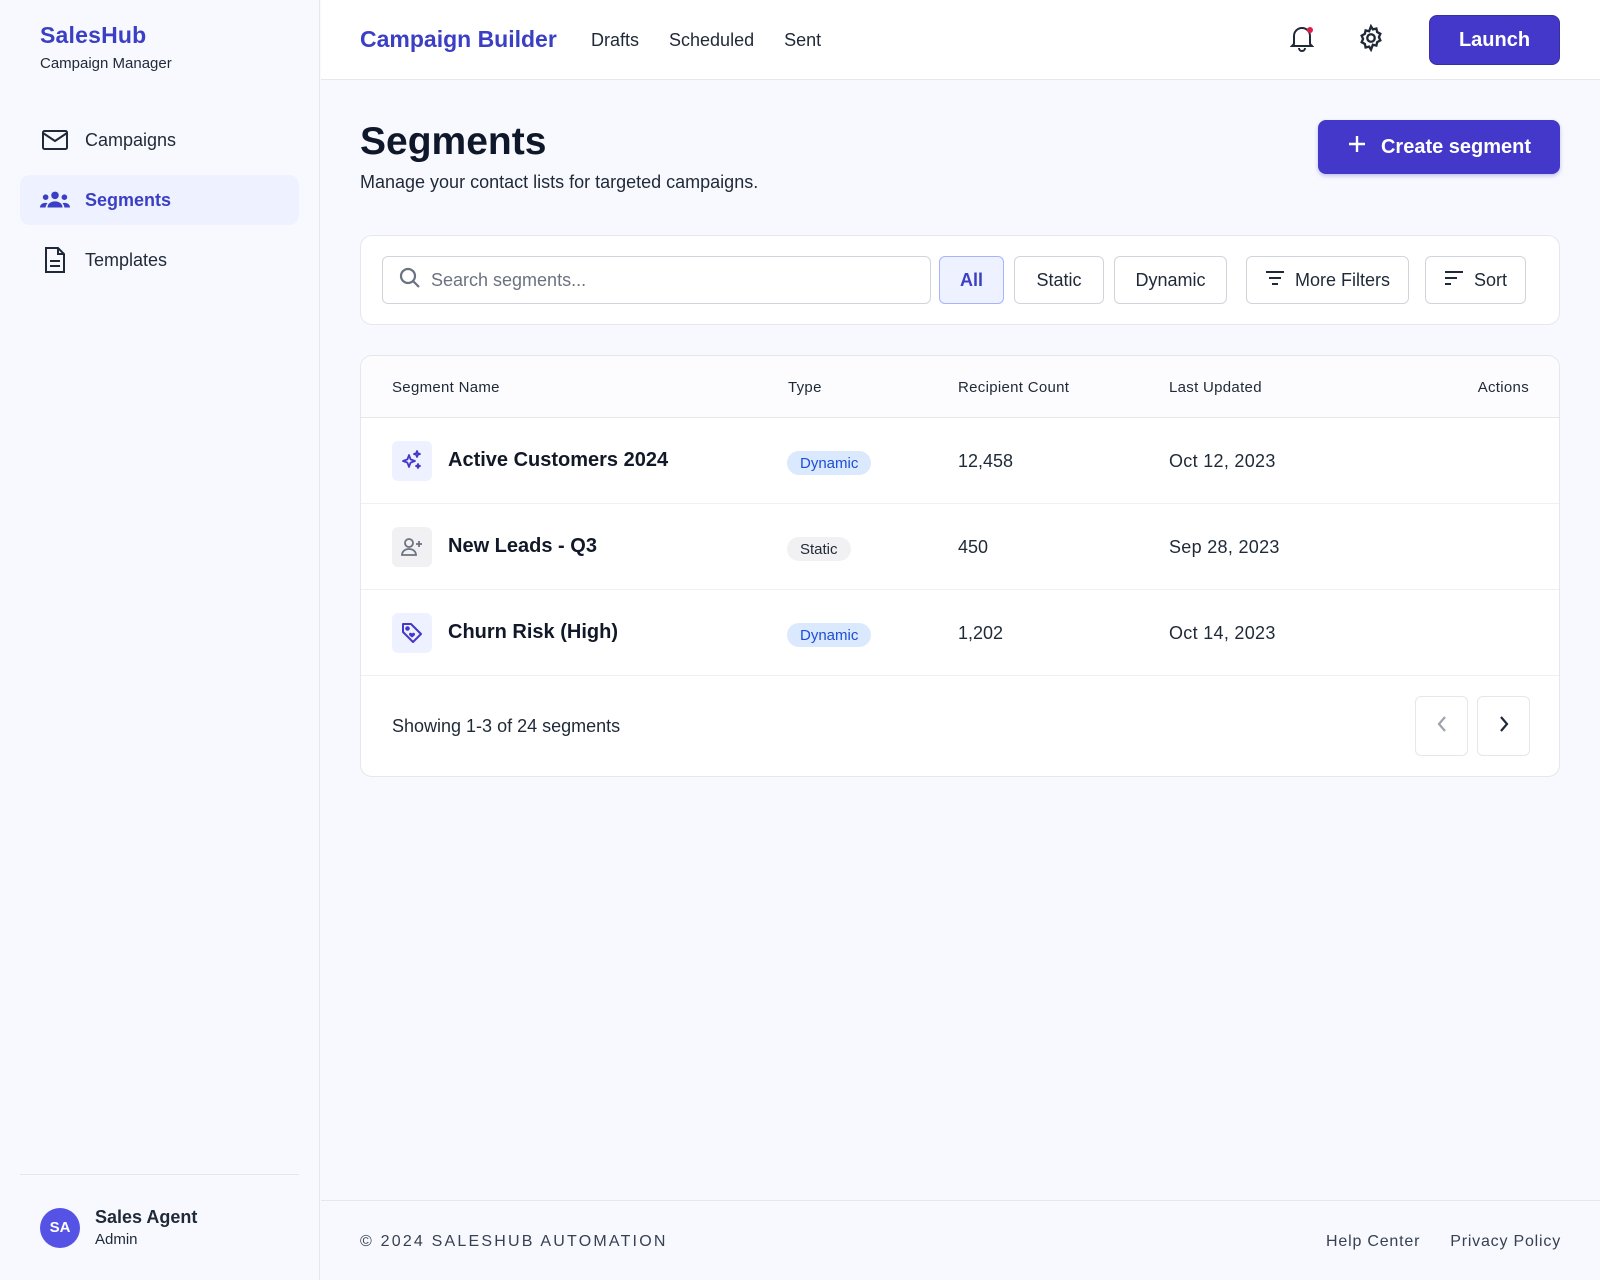 The width and height of the screenshot is (1600, 1280). What do you see at coordinates (1373, 1242) in the screenshot?
I see `help-center-link: Help Center` at bounding box center [1373, 1242].